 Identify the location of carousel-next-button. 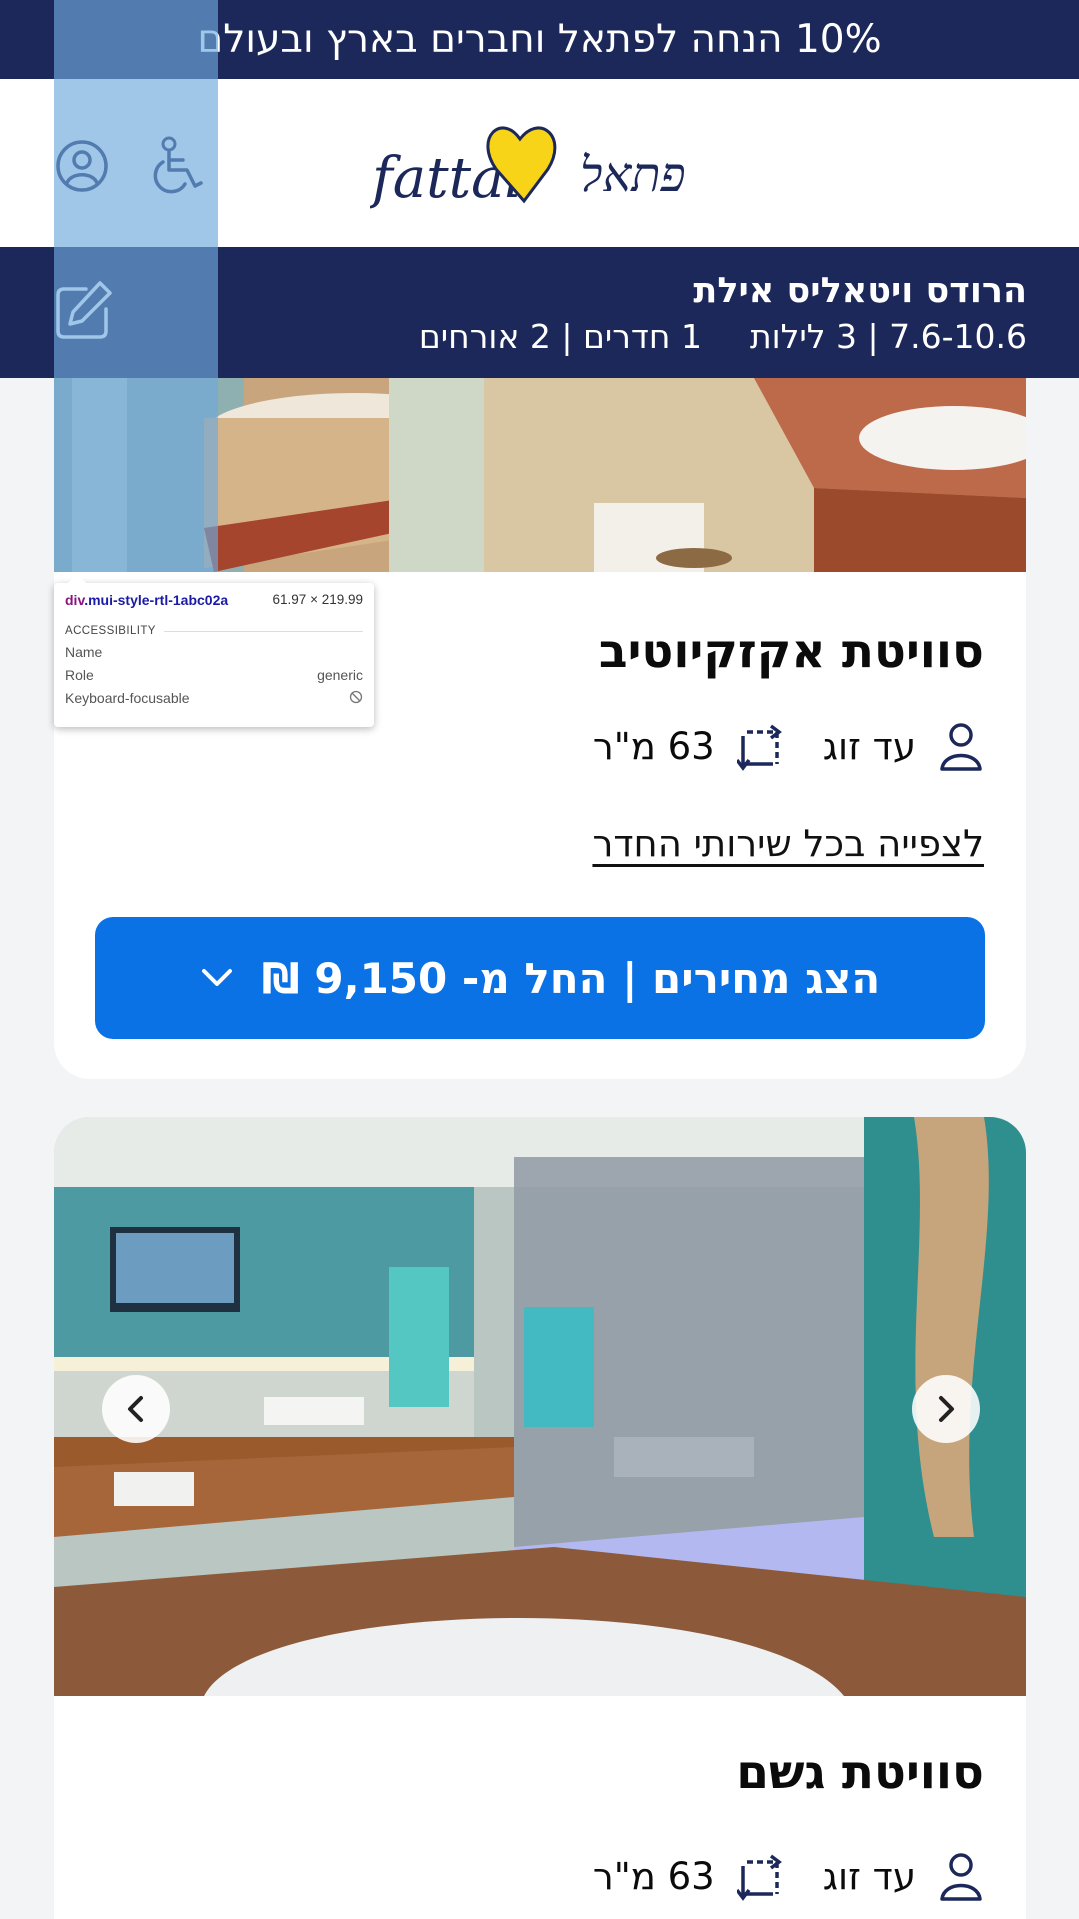
(946, 1409).